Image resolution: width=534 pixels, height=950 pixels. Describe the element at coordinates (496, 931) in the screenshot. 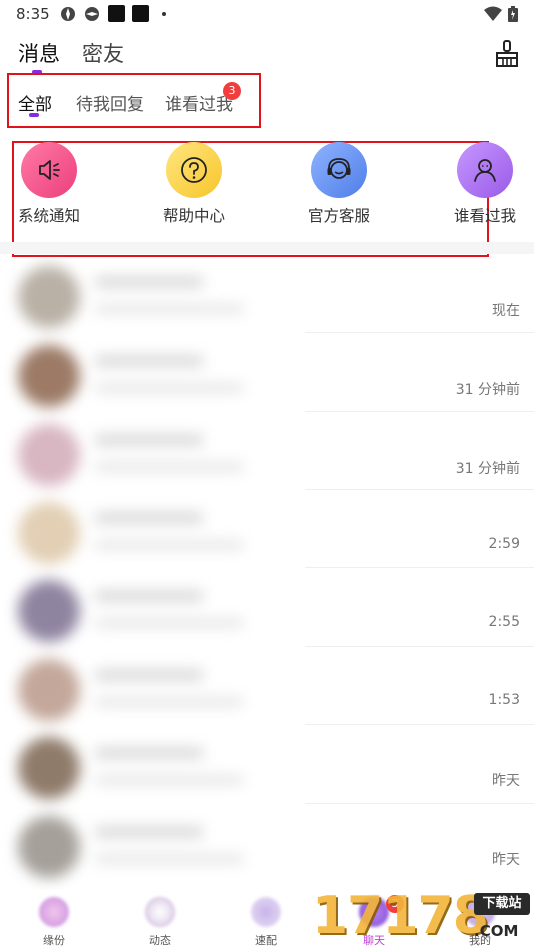

I see `watermark-domain: .COM` at that location.